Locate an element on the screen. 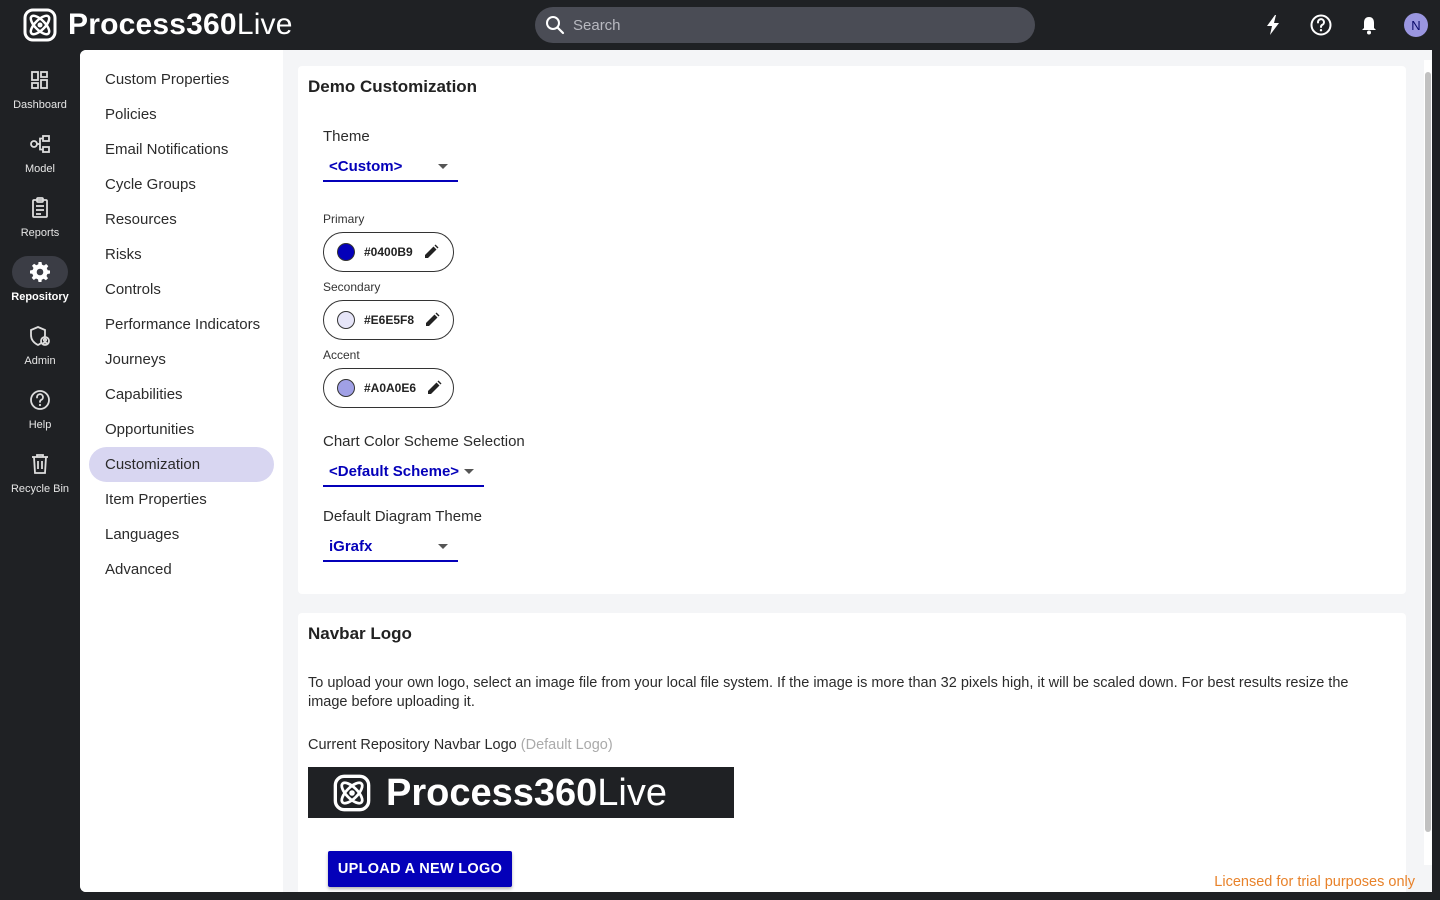 The width and height of the screenshot is (1440, 900). subnav-item-languages: Languages is located at coordinates (181, 534).